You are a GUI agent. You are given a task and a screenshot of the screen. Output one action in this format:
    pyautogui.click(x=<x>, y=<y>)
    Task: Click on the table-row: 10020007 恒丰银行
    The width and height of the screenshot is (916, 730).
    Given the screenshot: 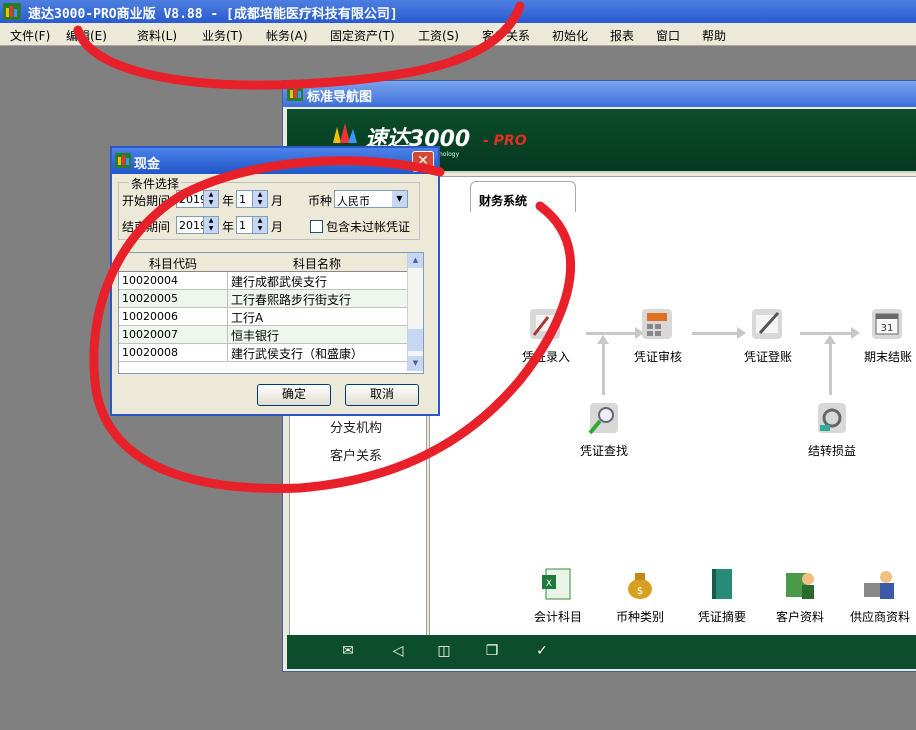 What is the action you would take?
    pyautogui.click(x=263, y=335)
    